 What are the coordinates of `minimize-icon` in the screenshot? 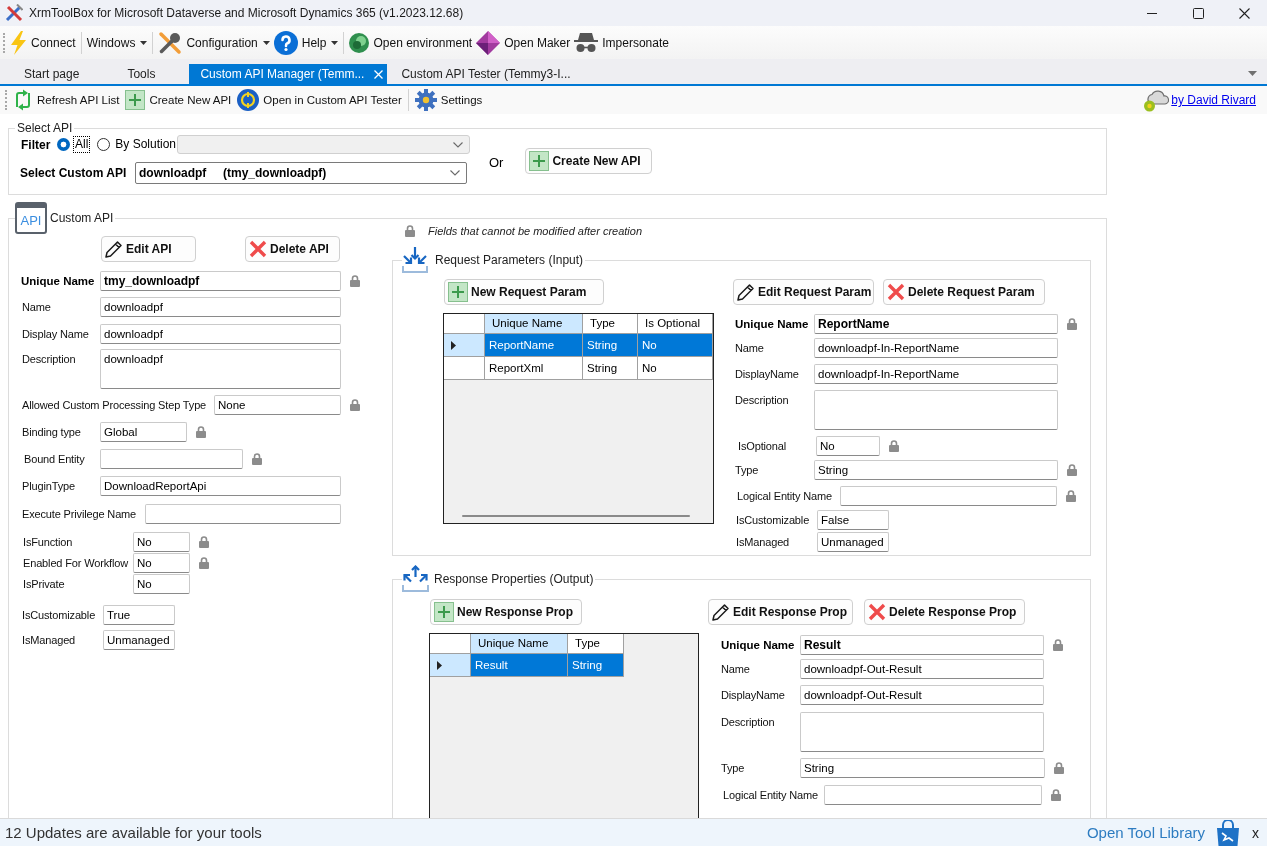 It's located at (1152, 13).